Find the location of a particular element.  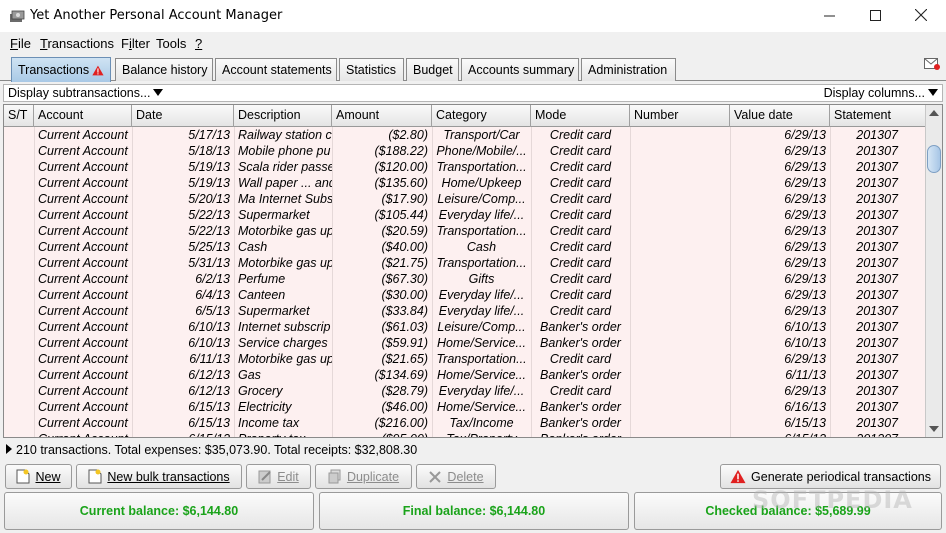

tab-accounts-summary: Accounts summary is located at coordinates (520, 69).